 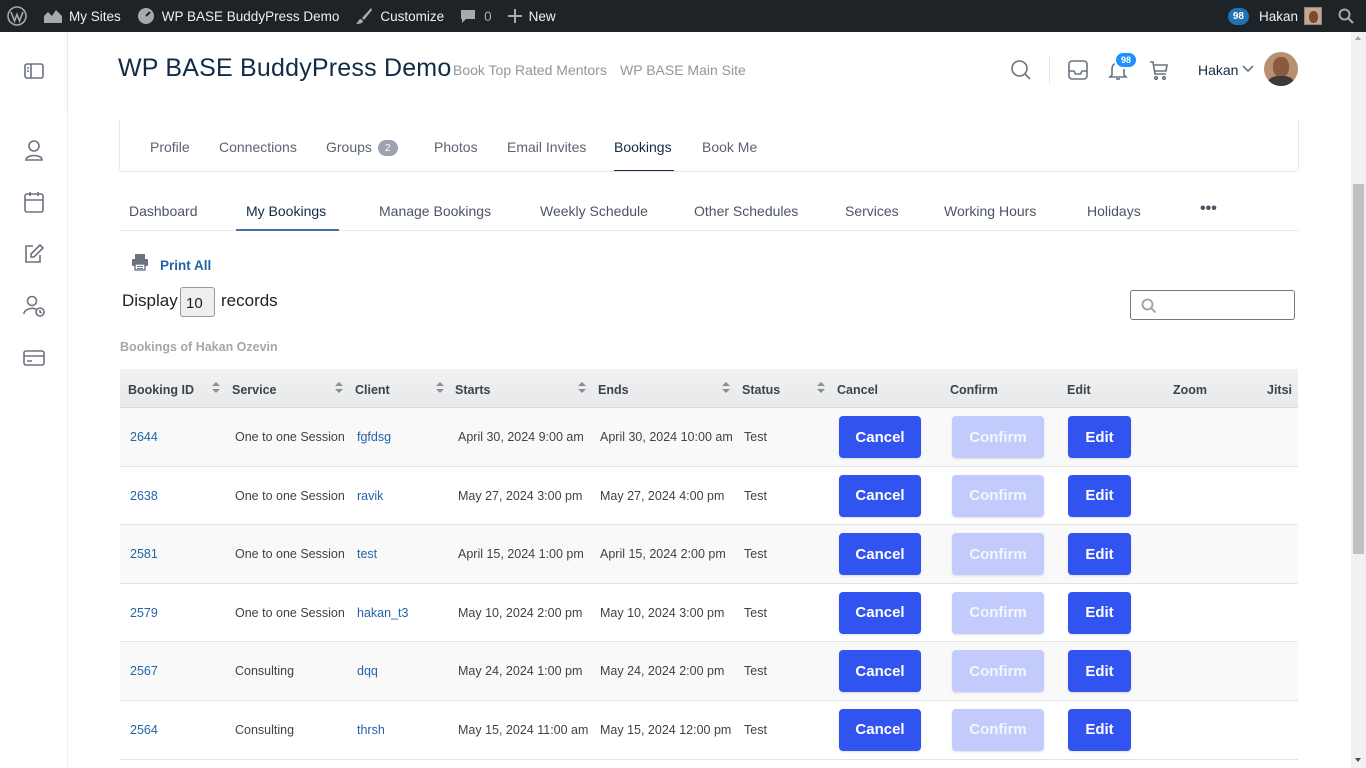 What do you see at coordinates (643, 147) in the screenshot?
I see `profile-tab-bookings: Bookings` at bounding box center [643, 147].